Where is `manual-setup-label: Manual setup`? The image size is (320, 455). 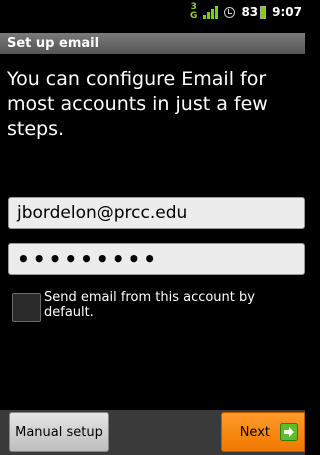 manual-setup-label: Manual setup is located at coordinates (59, 432).